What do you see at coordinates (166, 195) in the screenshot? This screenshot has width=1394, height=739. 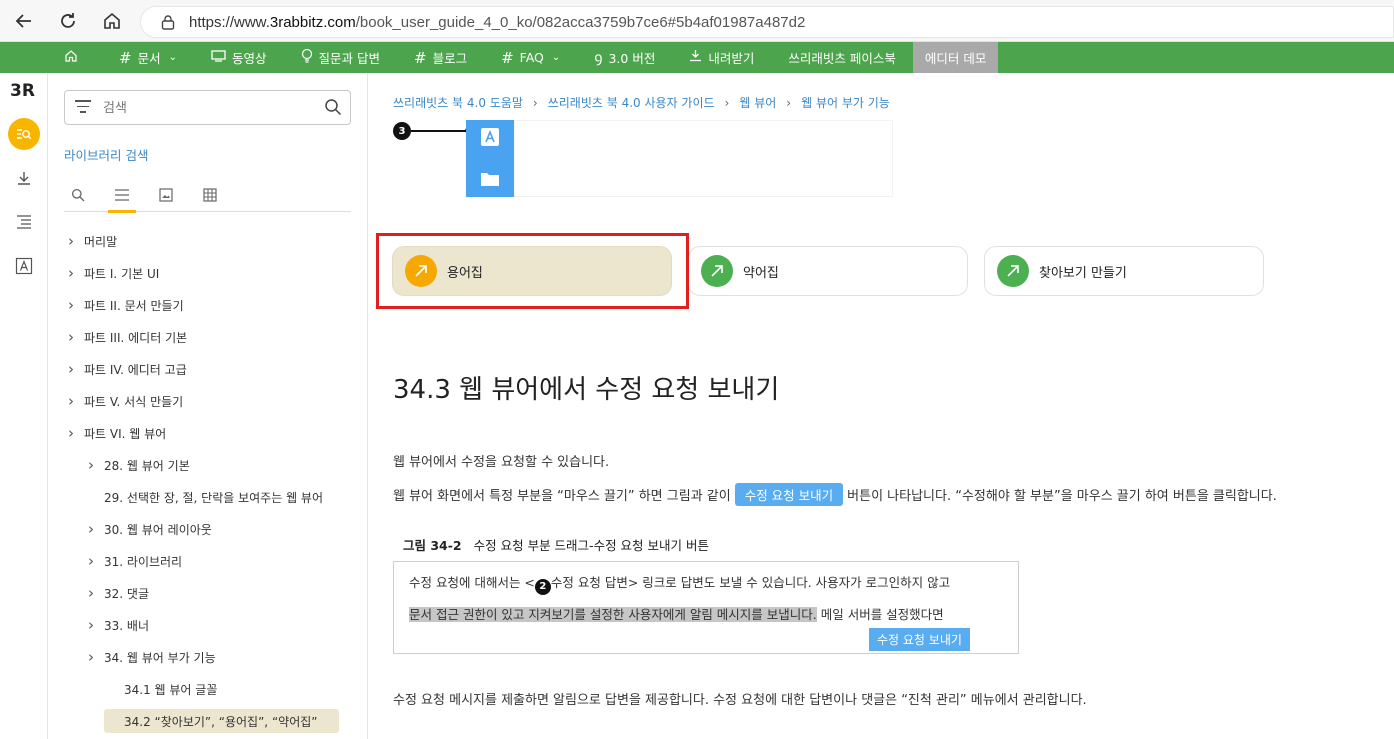 I see `tab-images` at bounding box center [166, 195].